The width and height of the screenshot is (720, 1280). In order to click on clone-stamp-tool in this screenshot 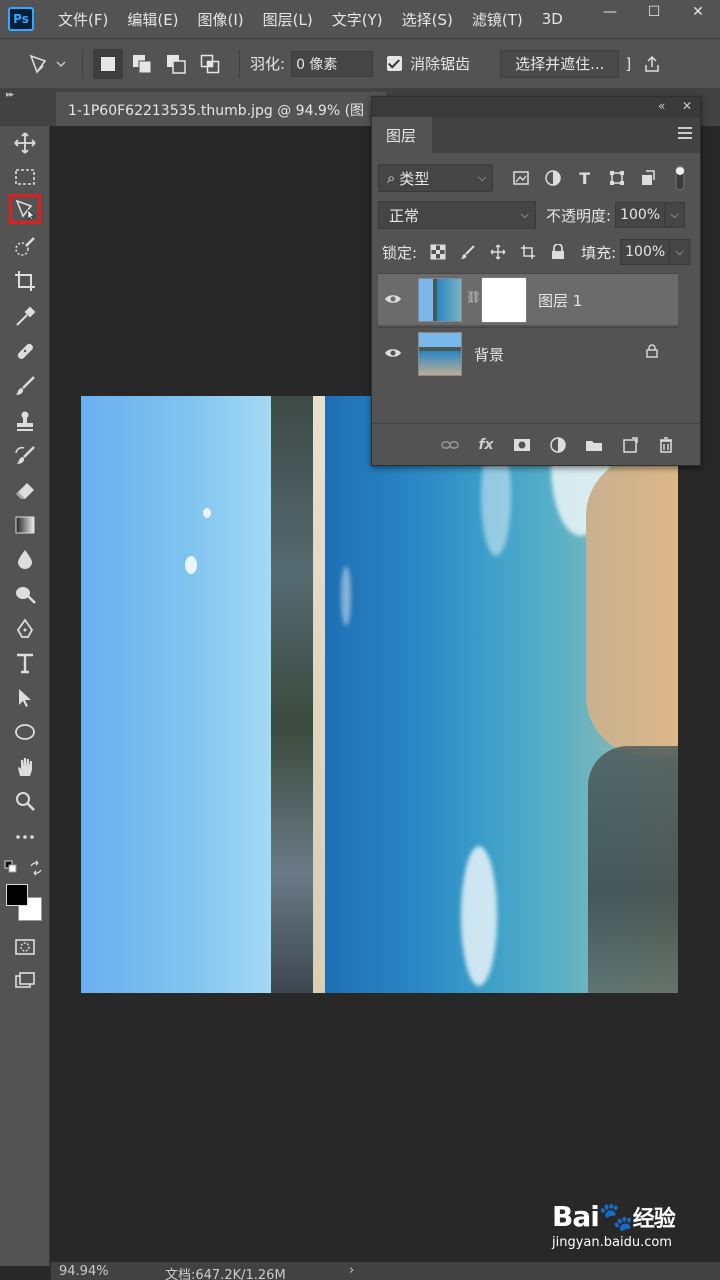, I will do `click(25, 421)`.